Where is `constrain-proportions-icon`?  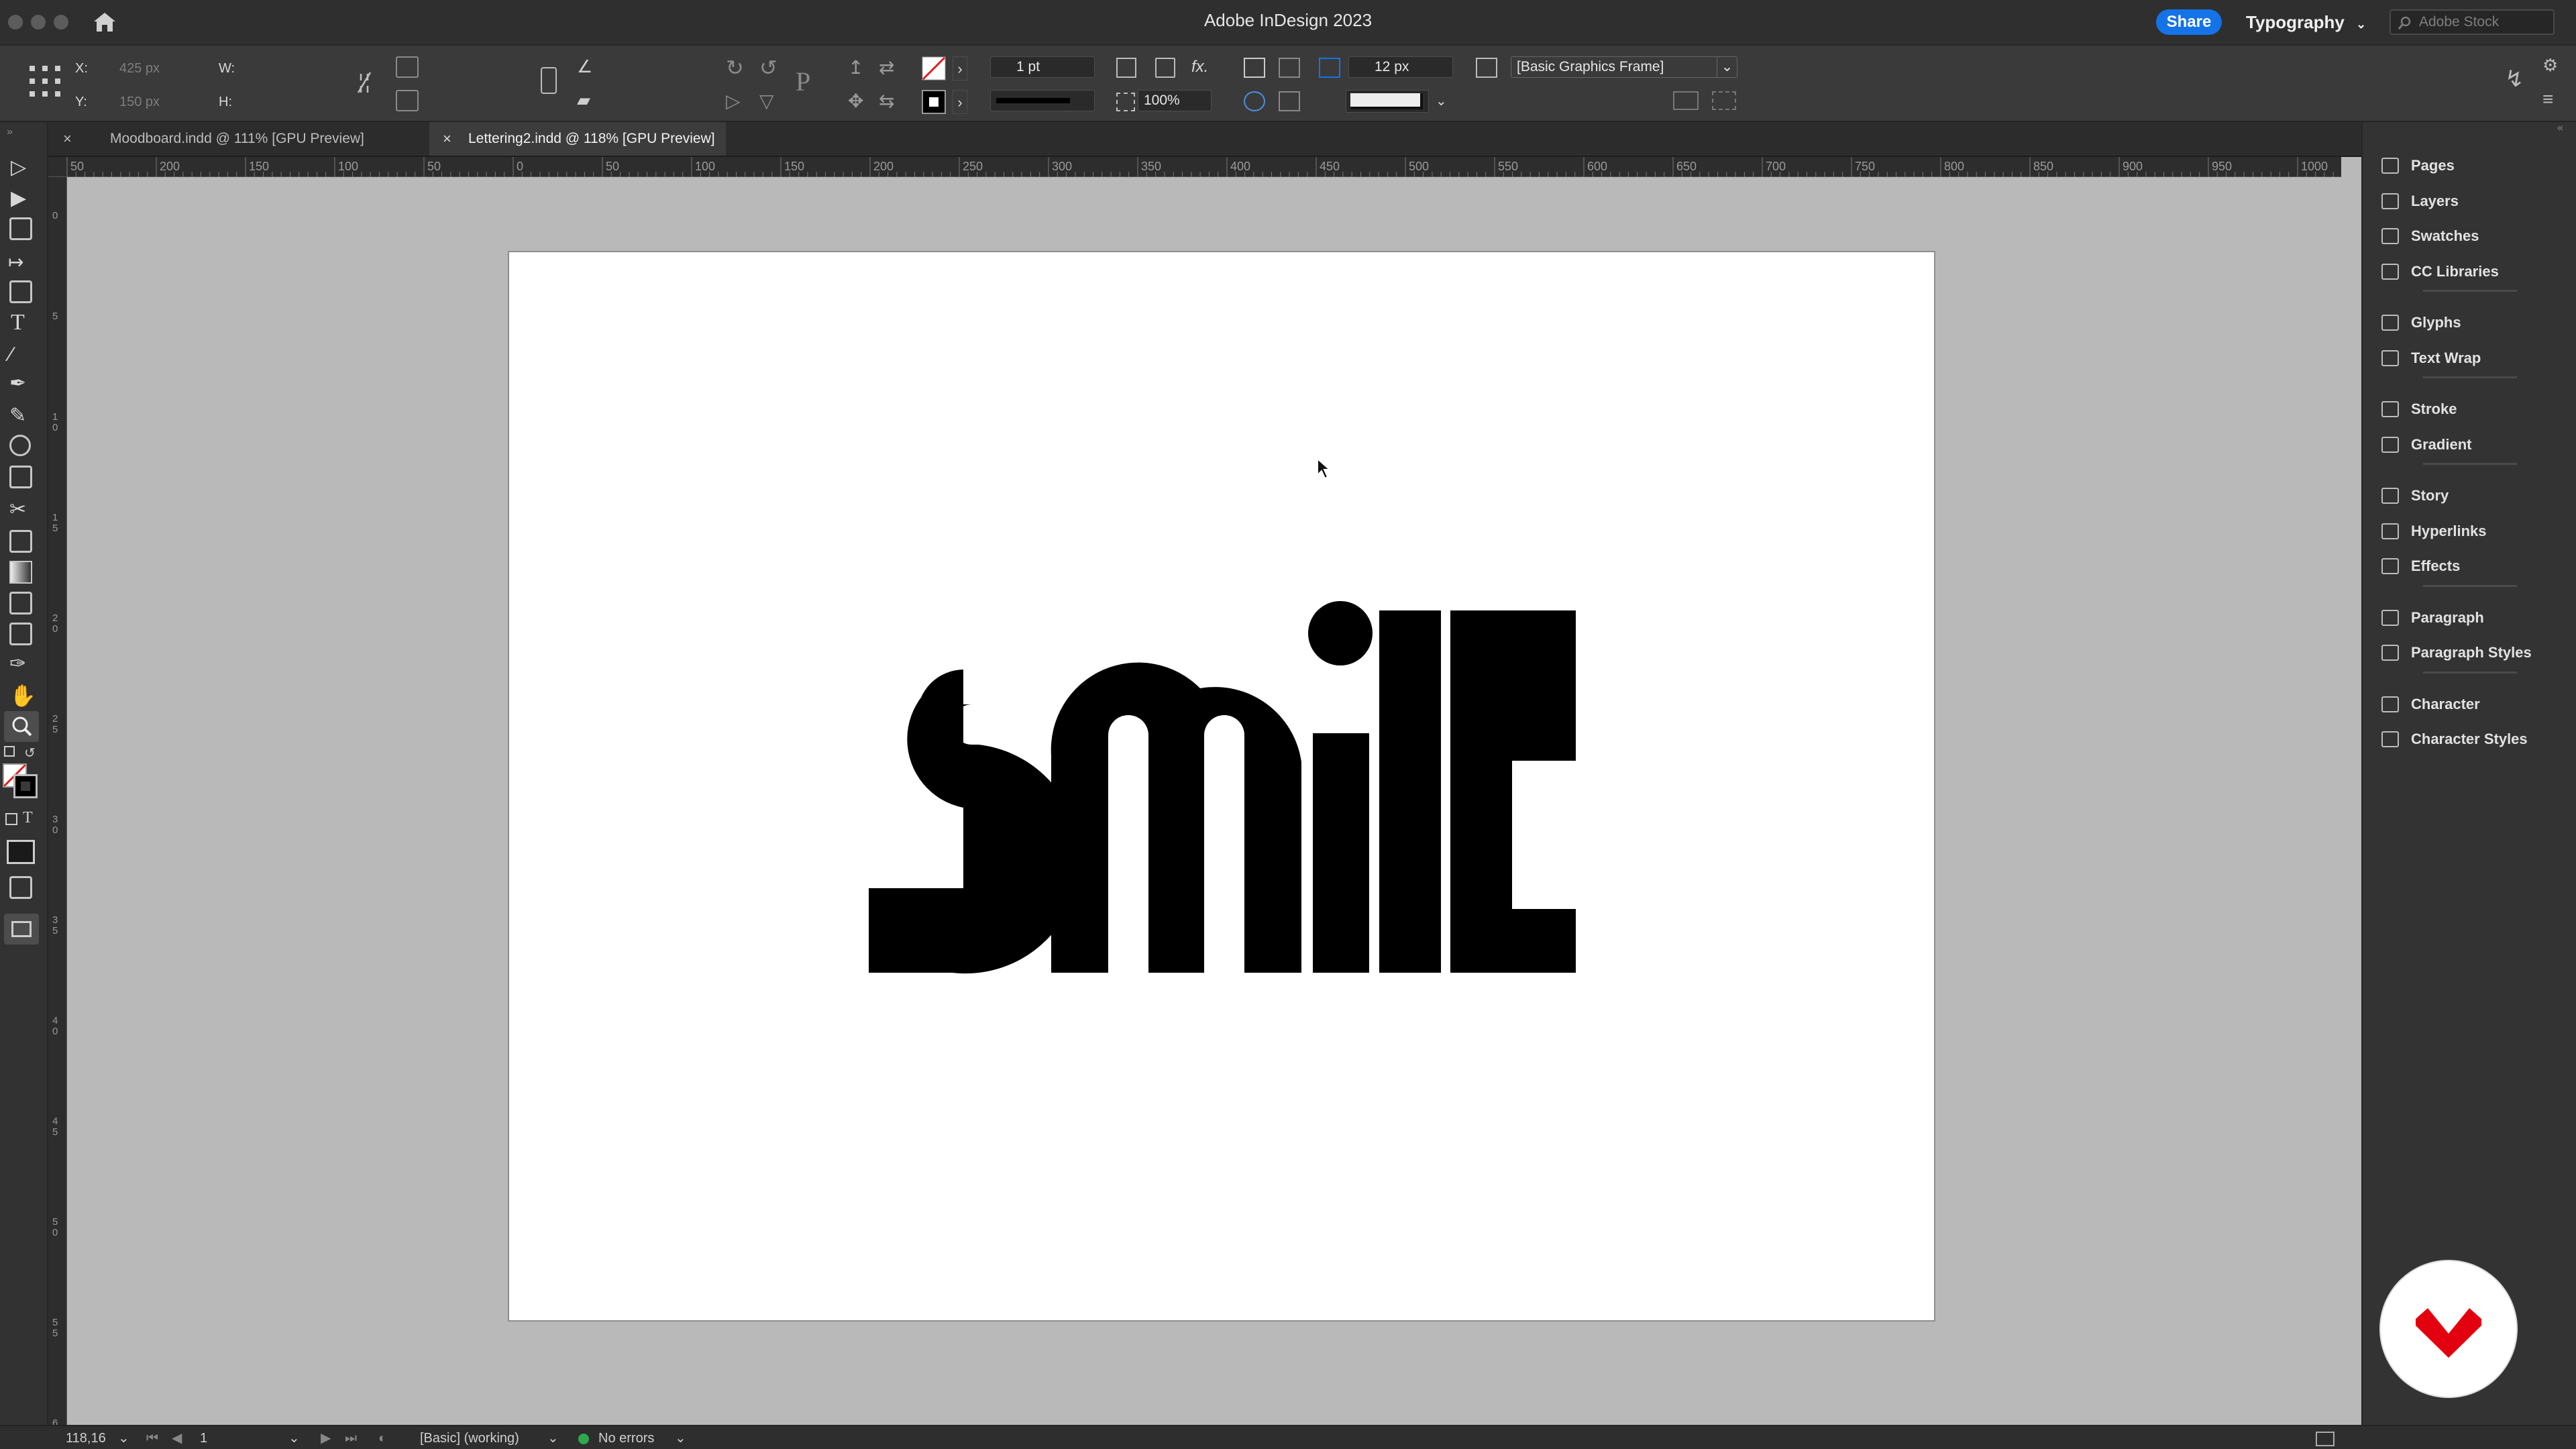 constrain-proportions-icon is located at coordinates (364, 83).